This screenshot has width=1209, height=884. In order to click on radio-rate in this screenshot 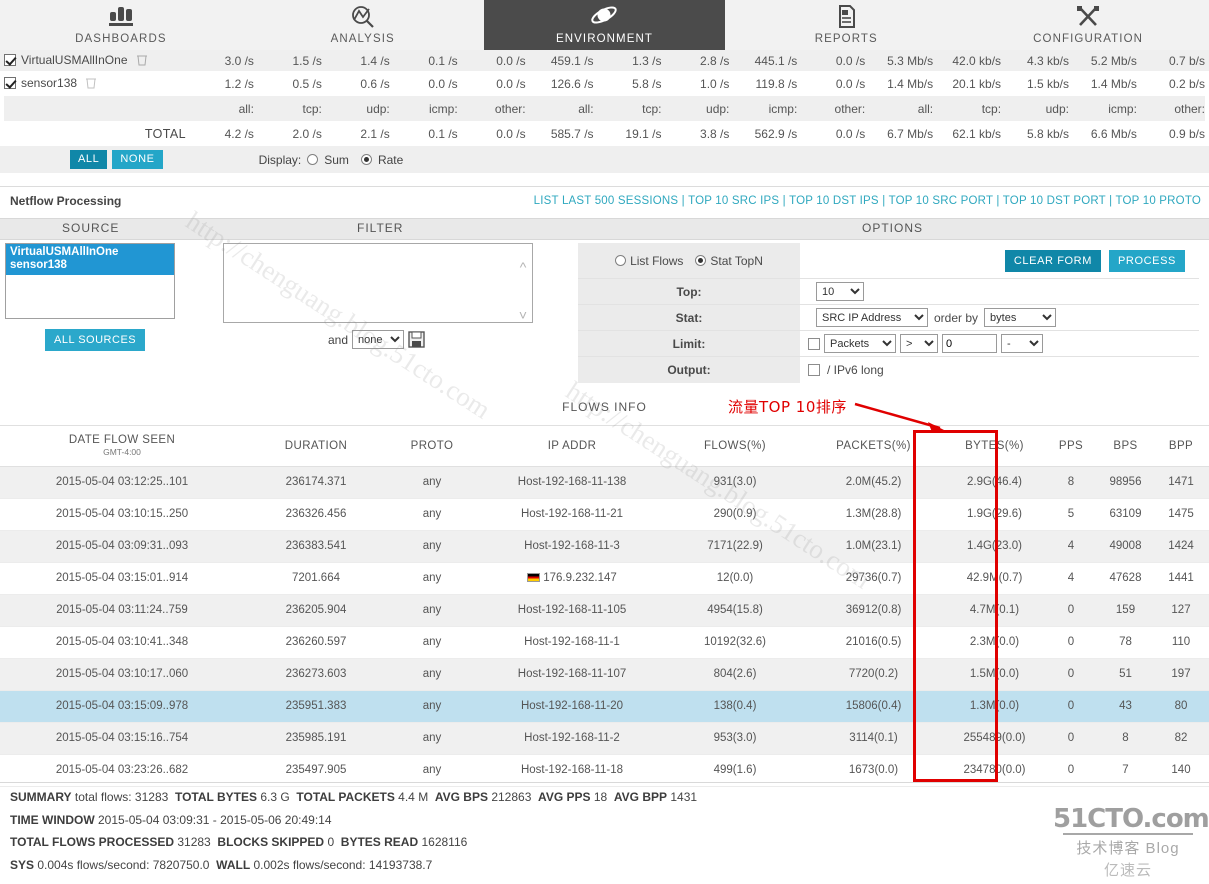, I will do `click(366, 159)`.